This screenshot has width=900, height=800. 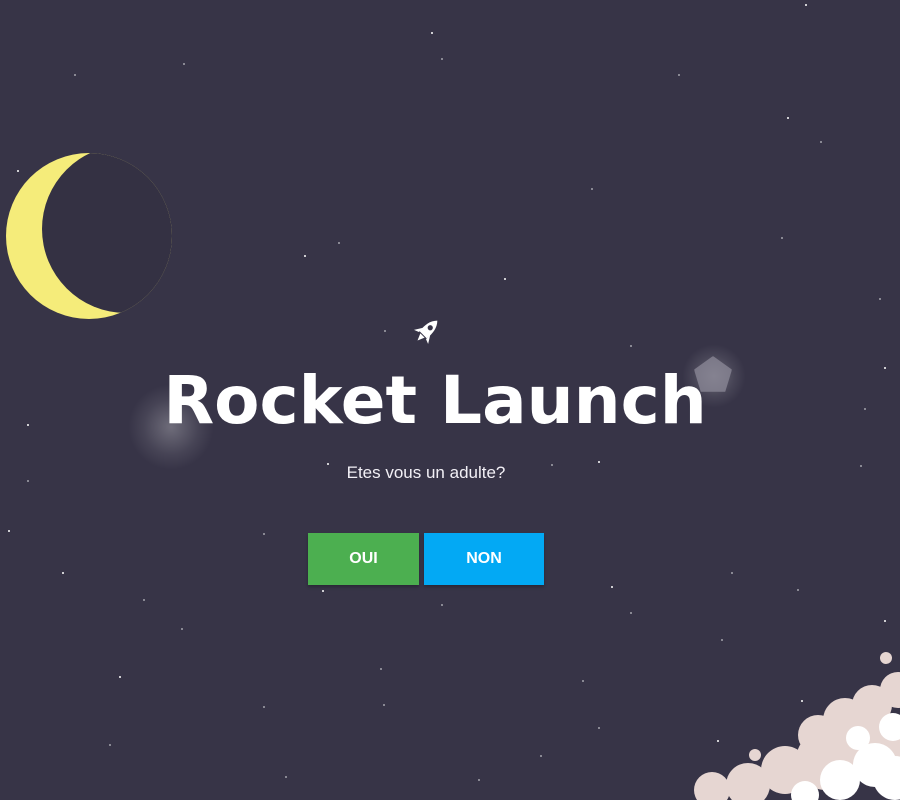 What do you see at coordinates (435, 400) in the screenshot?
I see `page-title: Rocket Launch` at bounding box center [435, 400].